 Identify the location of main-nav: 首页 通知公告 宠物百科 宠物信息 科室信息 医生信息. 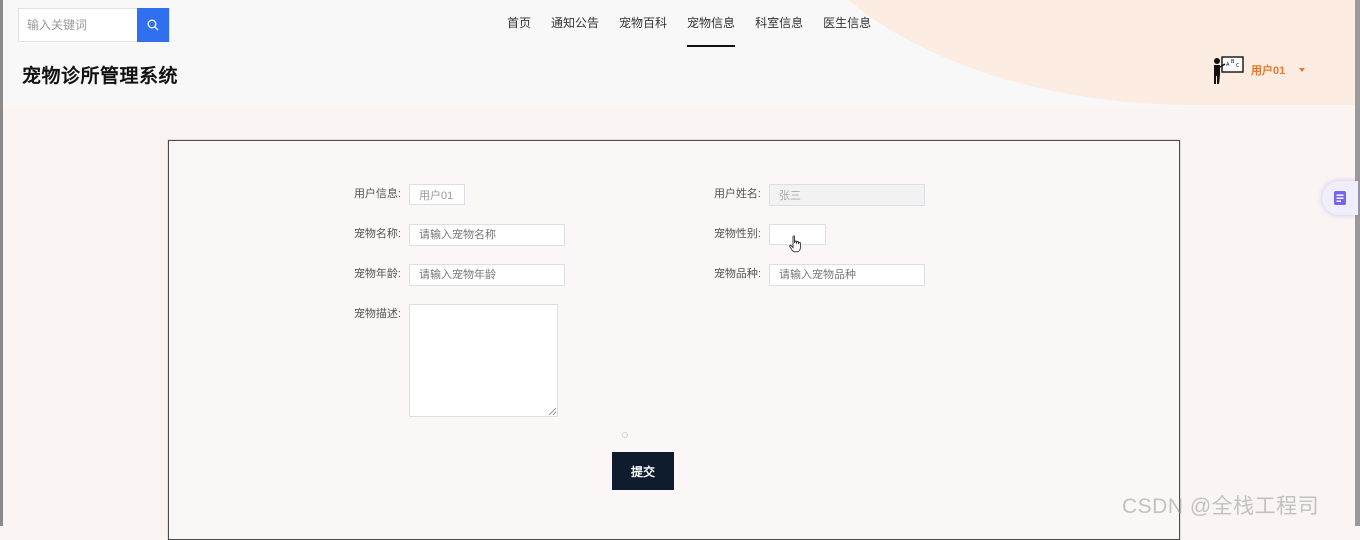
(689, 24).